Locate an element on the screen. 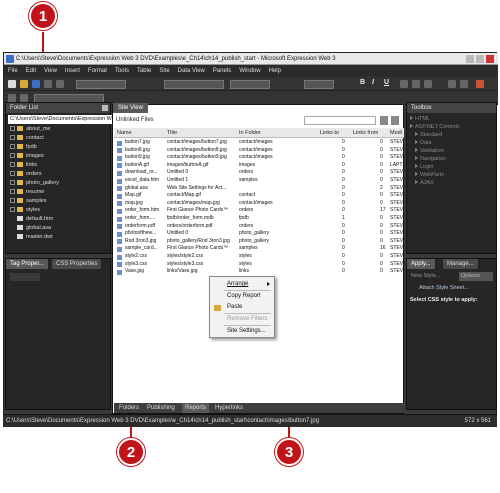  column-in-folder: In Folder is located at coordinates (250, 133).